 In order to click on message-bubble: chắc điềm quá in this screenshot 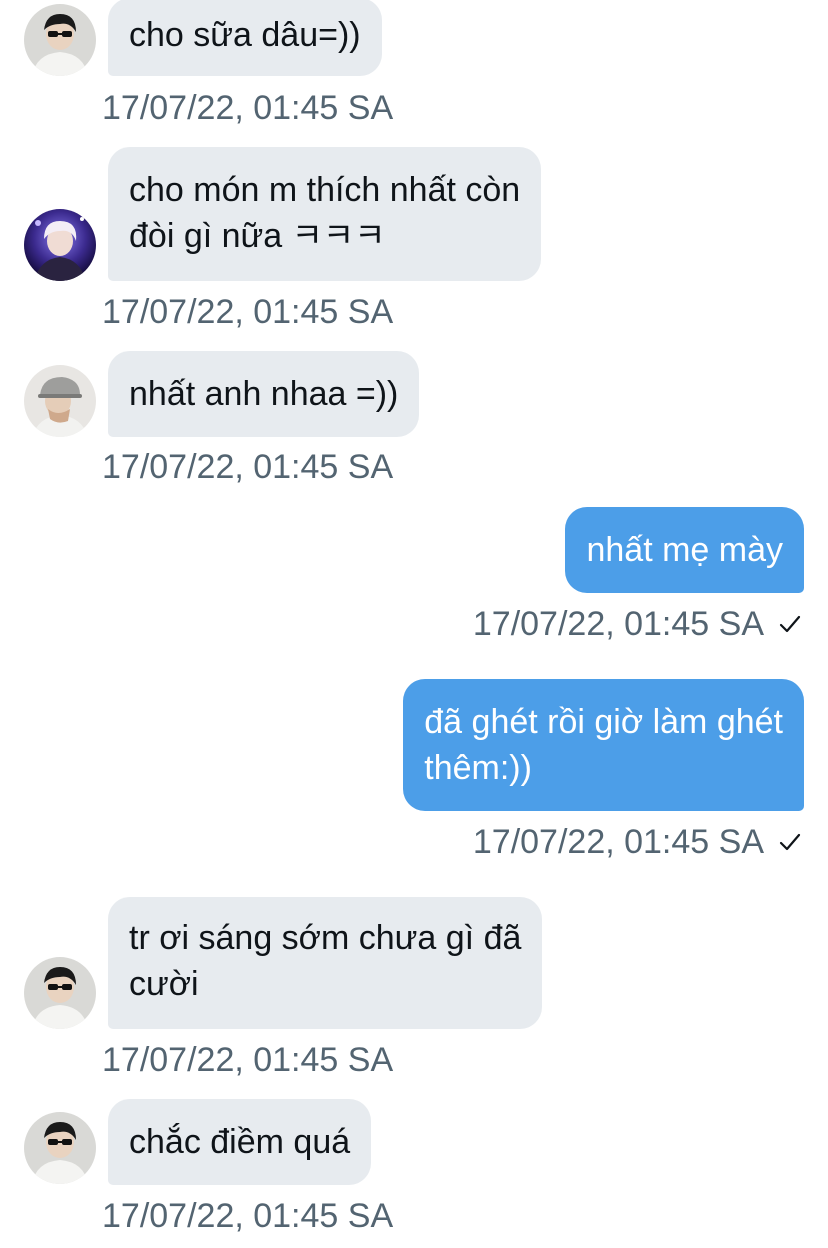, I will do `click(240, 1142)`.